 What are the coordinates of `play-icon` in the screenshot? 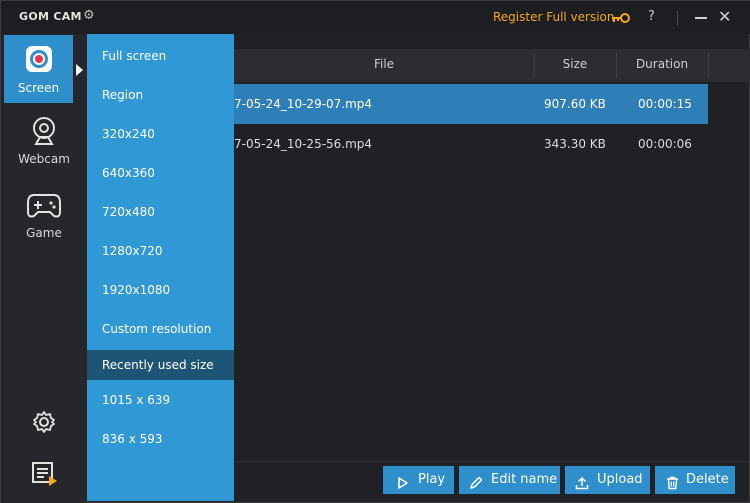 It's located at (403, 487).